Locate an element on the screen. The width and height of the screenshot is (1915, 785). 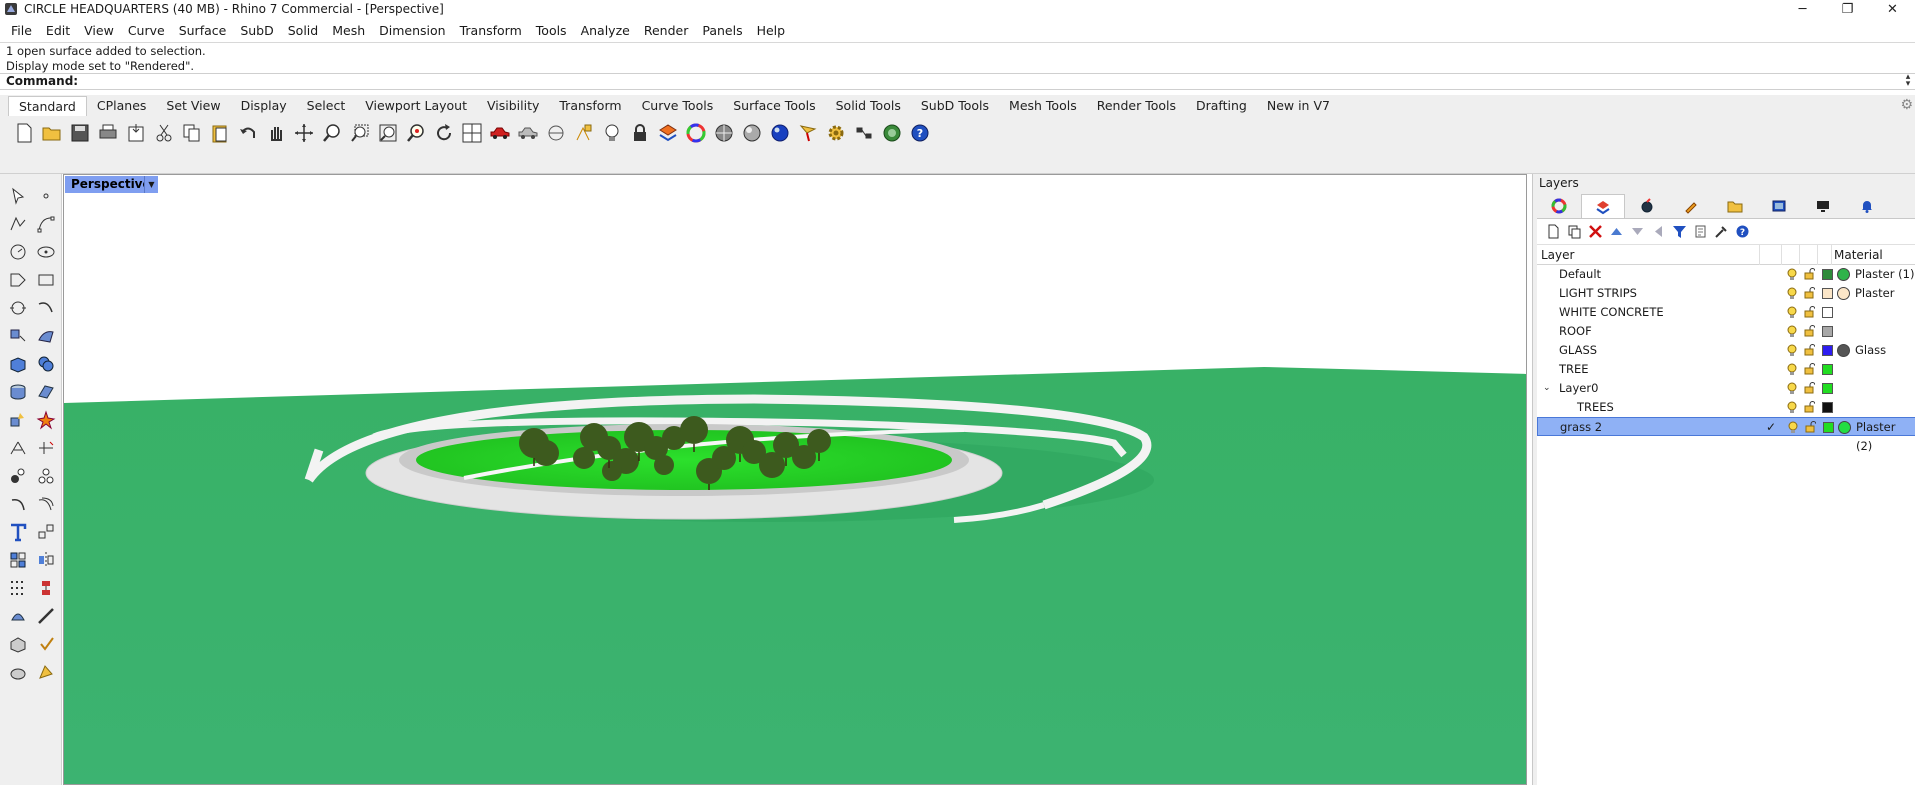
new-layer-icon is located at coordinates (1553, 232).